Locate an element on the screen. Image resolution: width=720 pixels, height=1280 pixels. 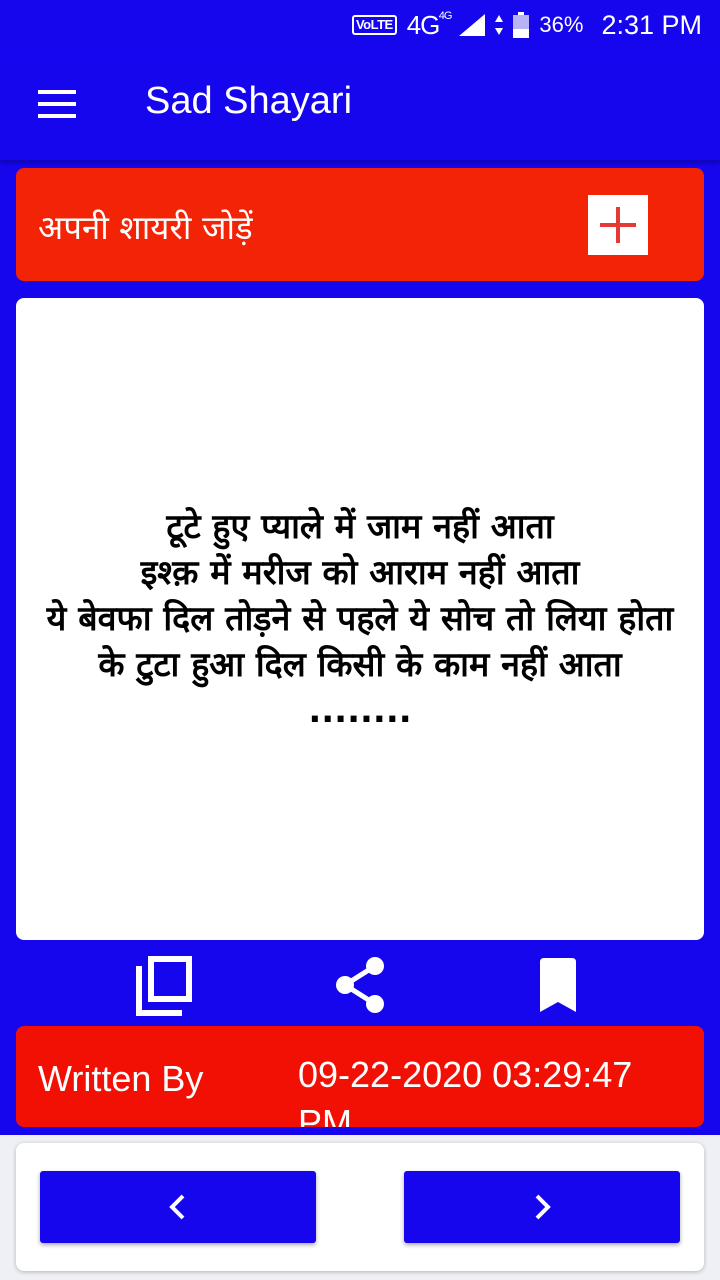
share-icon is located at coordinates (360, 985).